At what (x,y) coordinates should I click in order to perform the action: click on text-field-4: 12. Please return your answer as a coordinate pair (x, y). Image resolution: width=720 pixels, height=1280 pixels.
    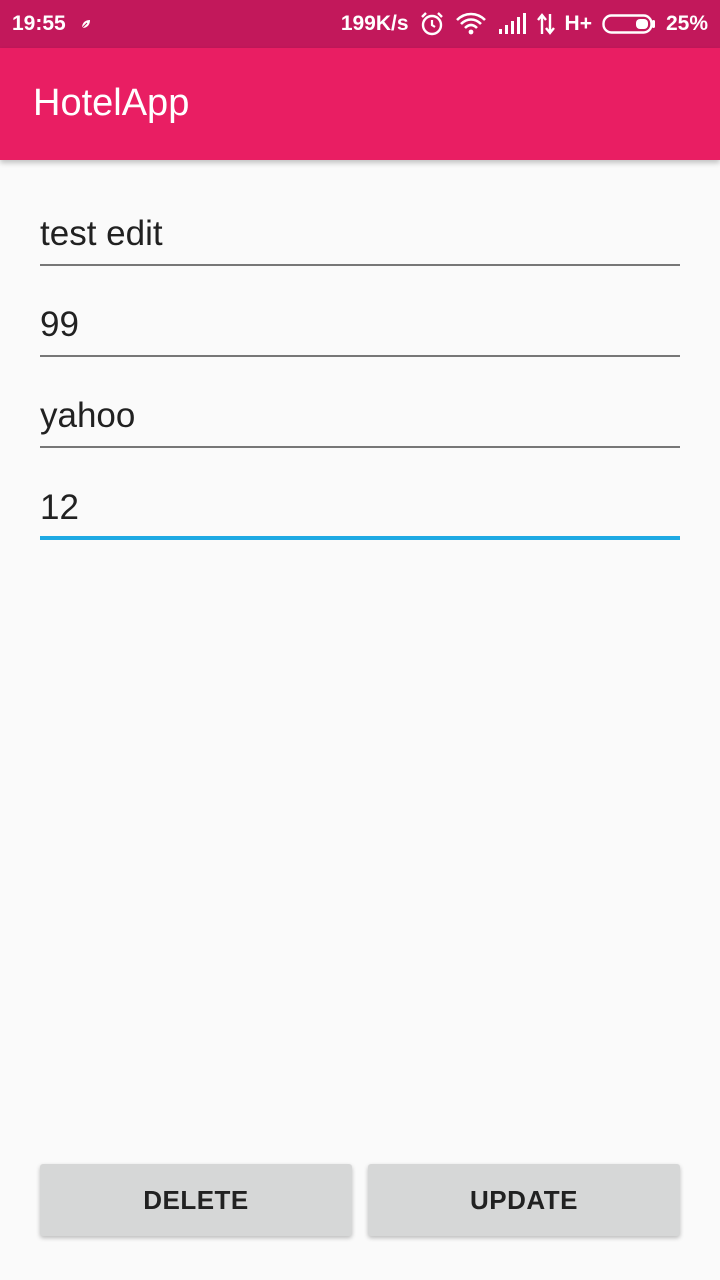
    Looking at the image, I should click on (360, 505).